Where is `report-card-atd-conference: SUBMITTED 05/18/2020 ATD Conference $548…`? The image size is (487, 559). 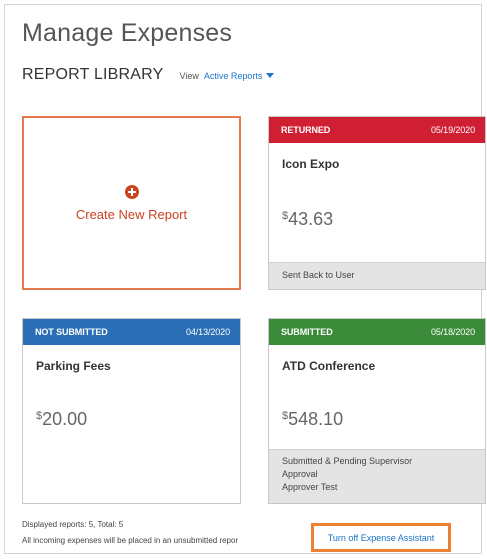 report-card-atd-conference: SUBMITTED 05/18/2020 ATD Conference $548… is located at coordinates (377, 411).